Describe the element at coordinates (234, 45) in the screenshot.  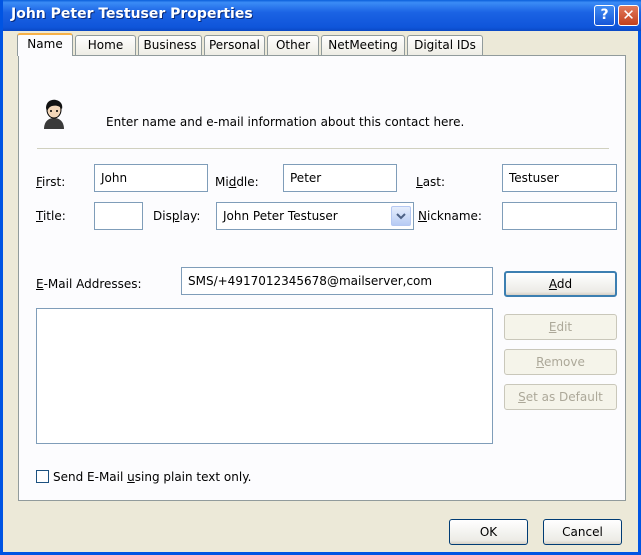
I see `tab-personal: Personal` at that location.